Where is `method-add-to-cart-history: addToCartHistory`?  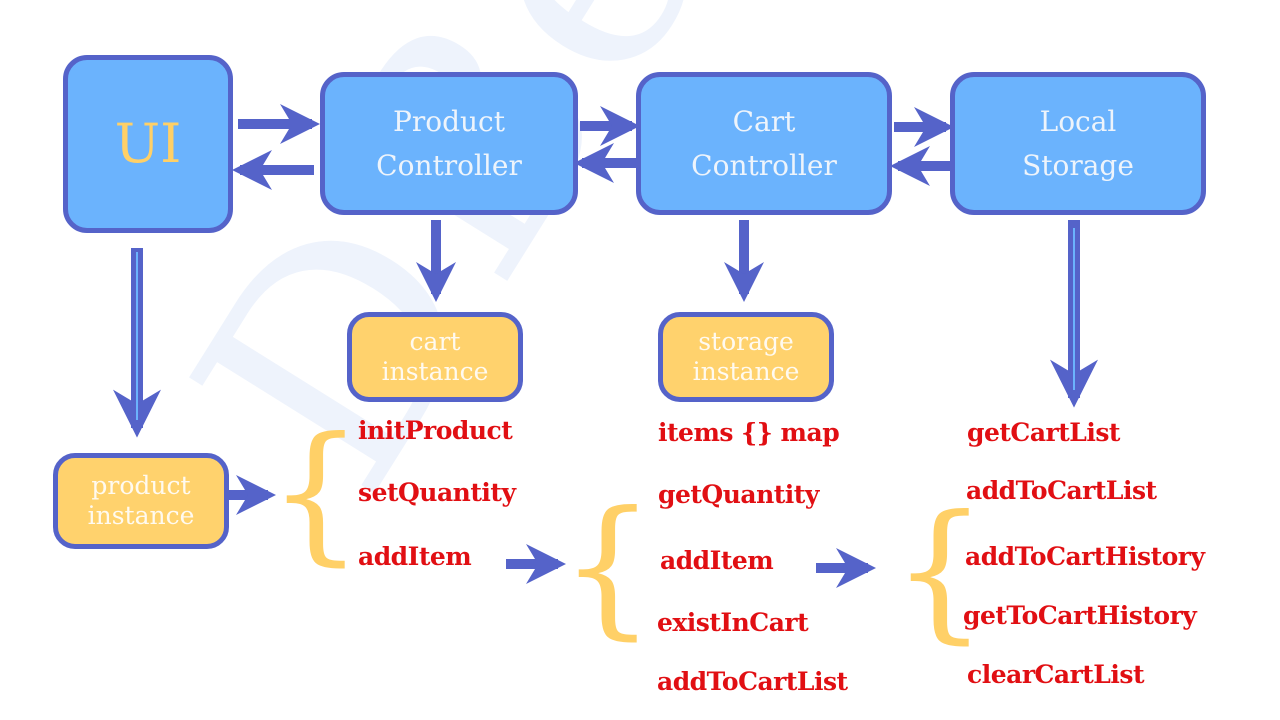
method-add-to-cart-history: addToCartHistory is located at coordinates (1085, 556).